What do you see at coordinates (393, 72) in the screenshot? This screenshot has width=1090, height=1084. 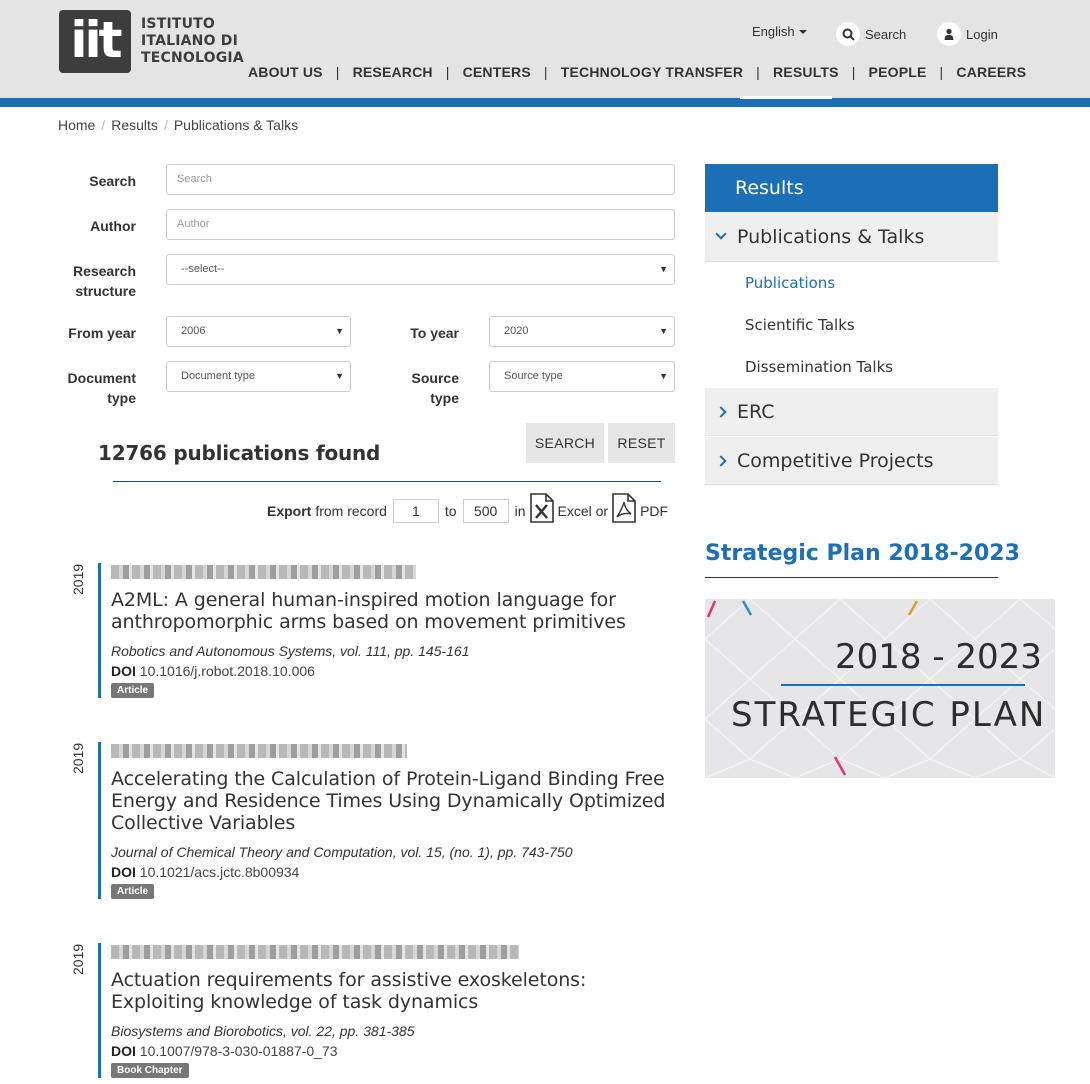 I see `nav-research: RESEARCH` at bounding box center [393, 72].